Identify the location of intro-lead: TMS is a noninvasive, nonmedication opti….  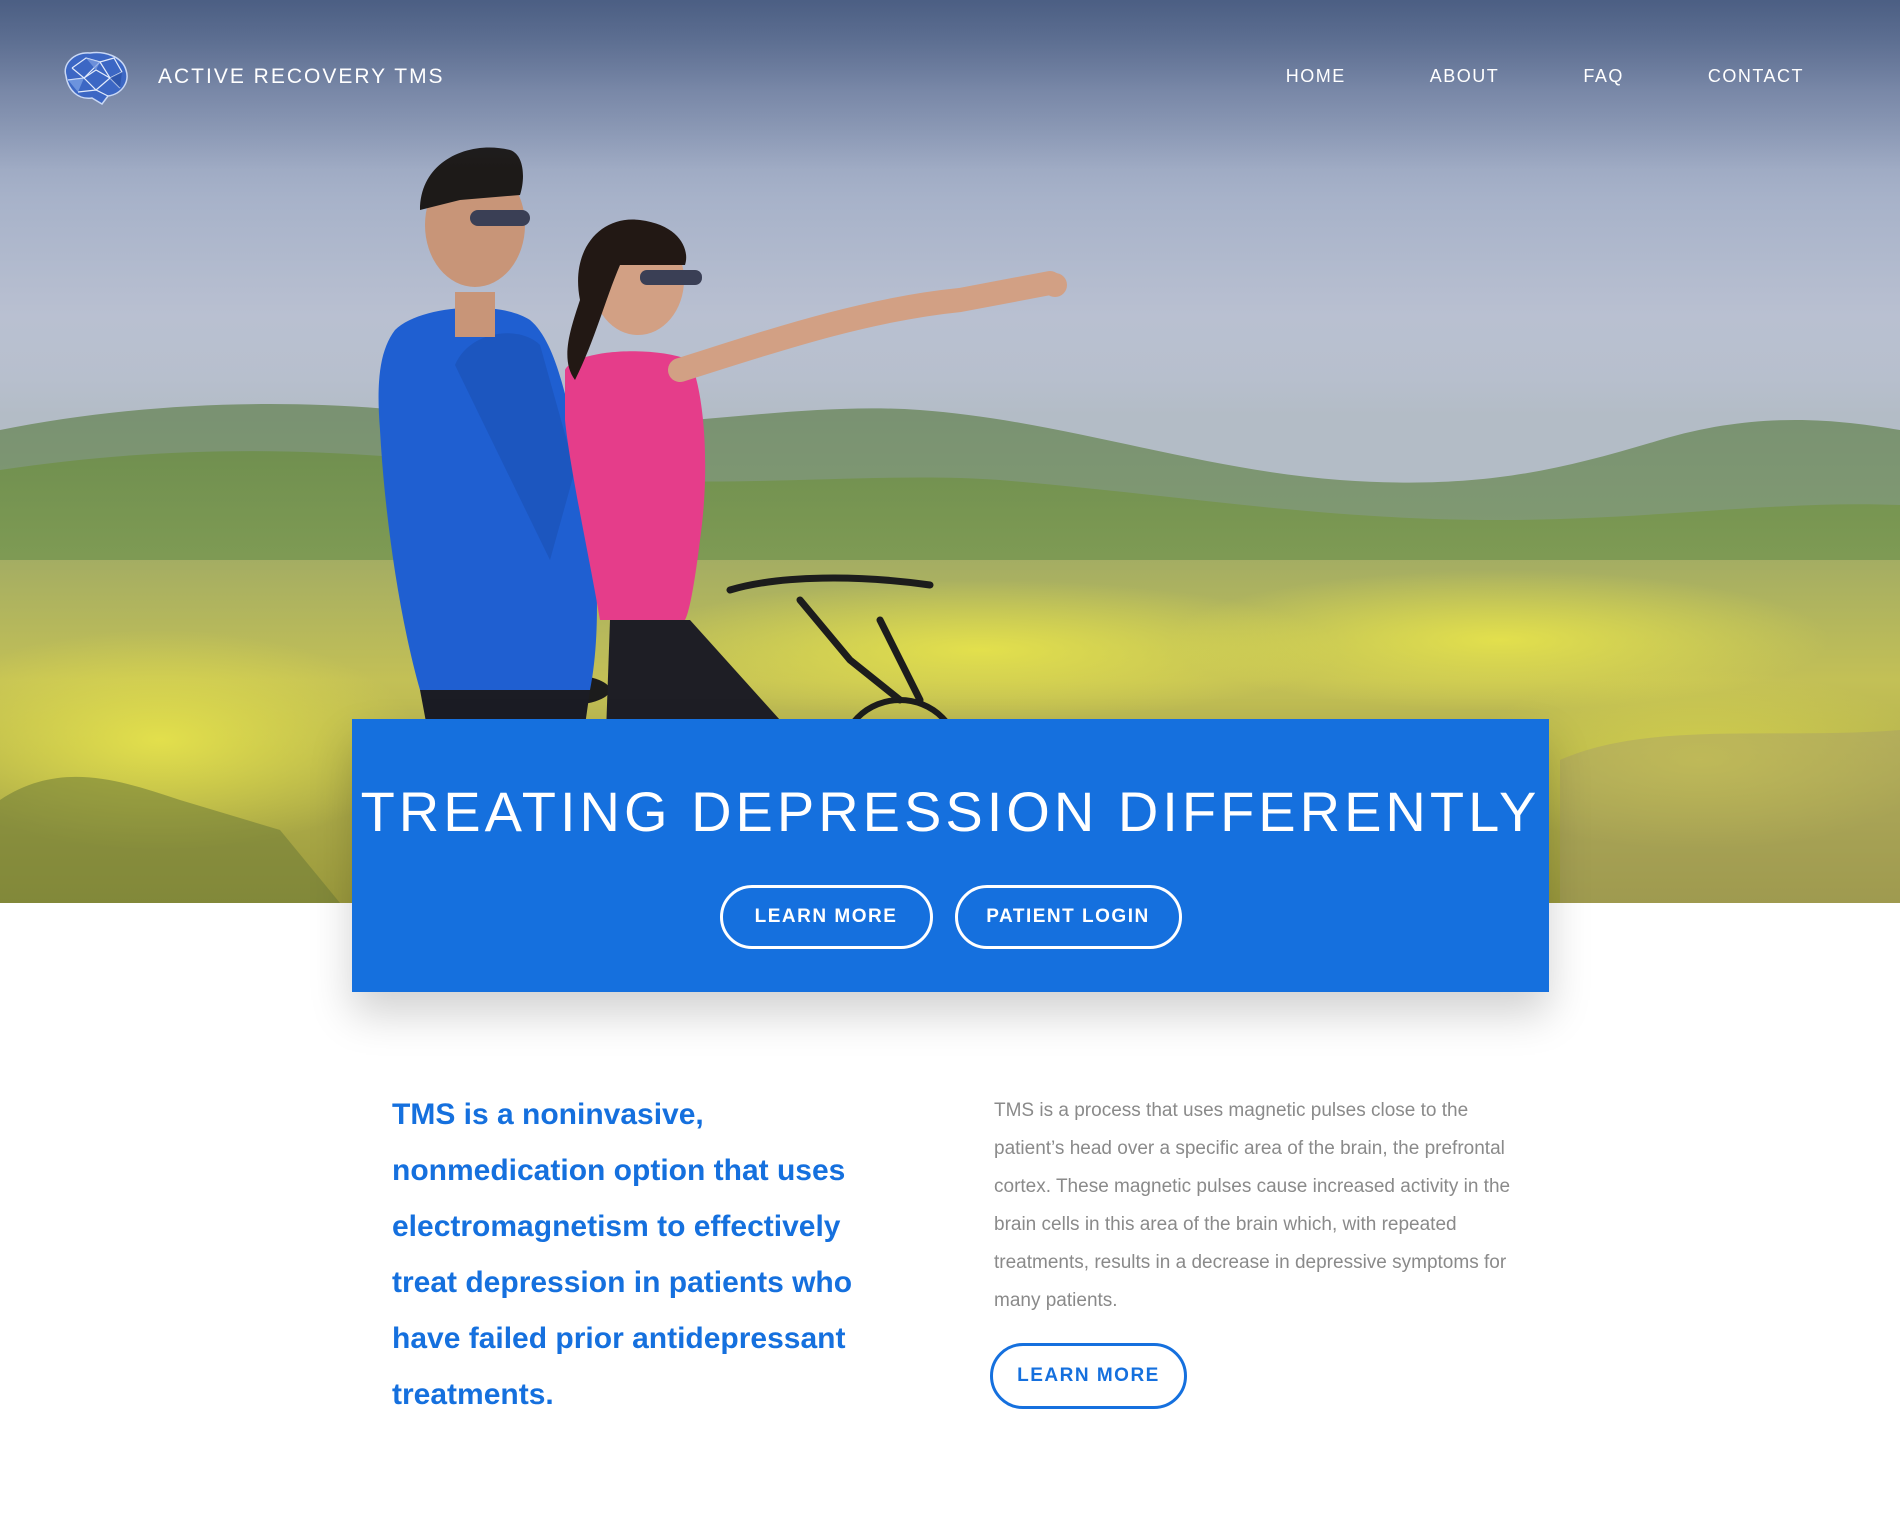
(622, 1254).